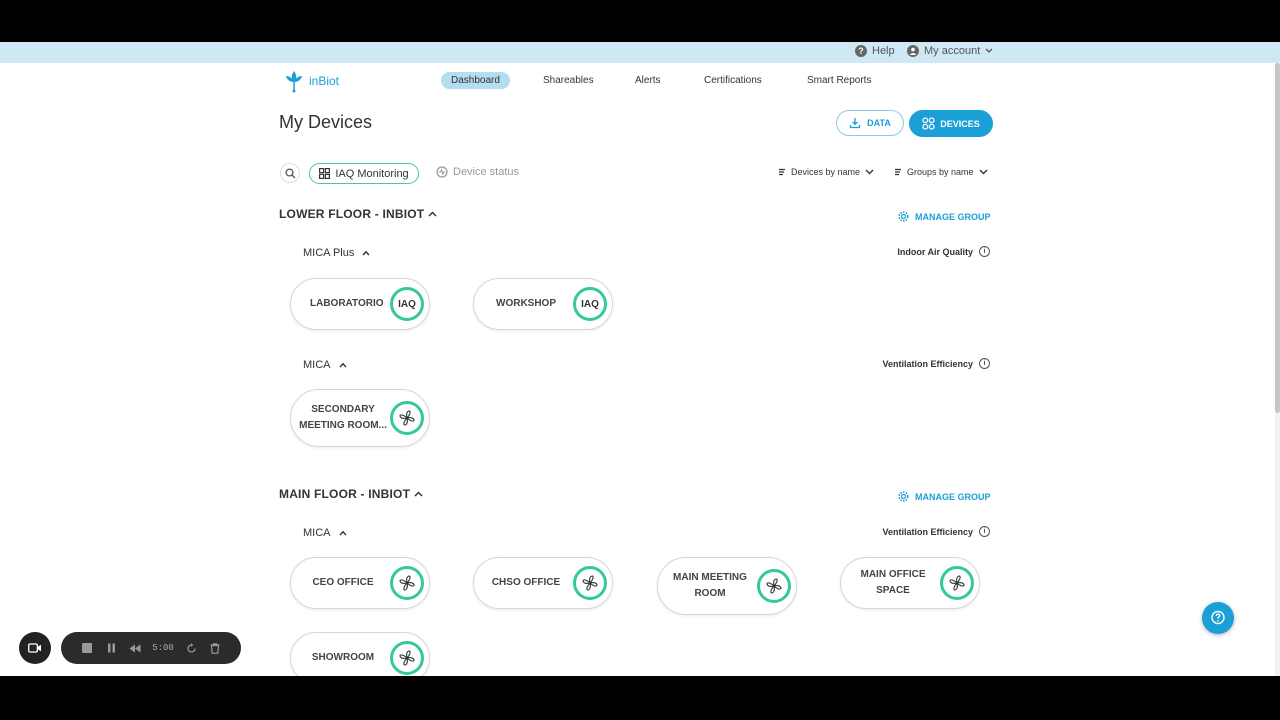  What do you see at coordinates (1277, 238) in the screenshot?
I see `scrollbar-thumb` at bounding box center [1277, 238].